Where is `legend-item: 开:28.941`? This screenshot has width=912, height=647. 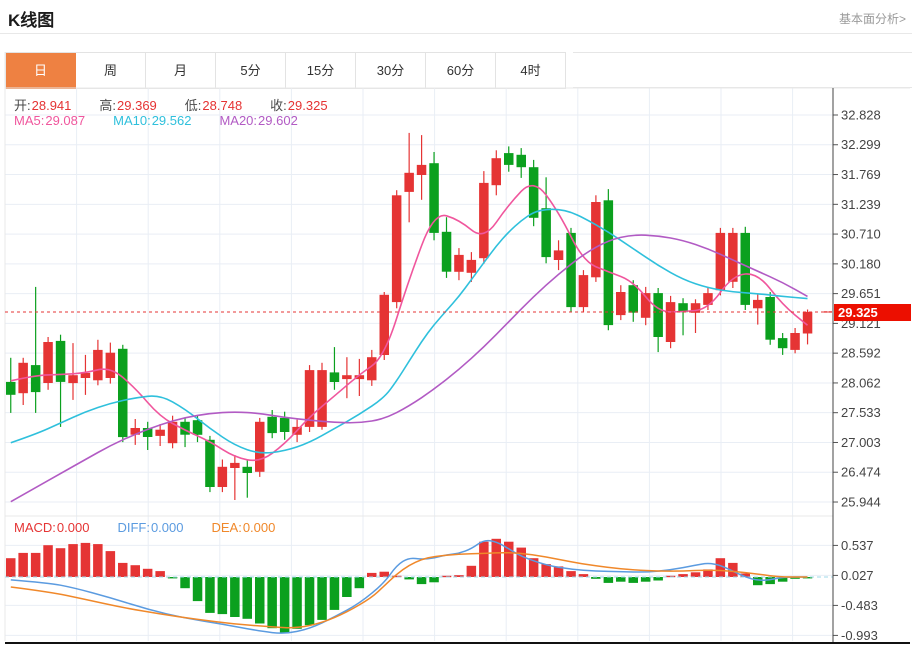 legend-item: 开:28.941 is located at coordinates (49, 105).